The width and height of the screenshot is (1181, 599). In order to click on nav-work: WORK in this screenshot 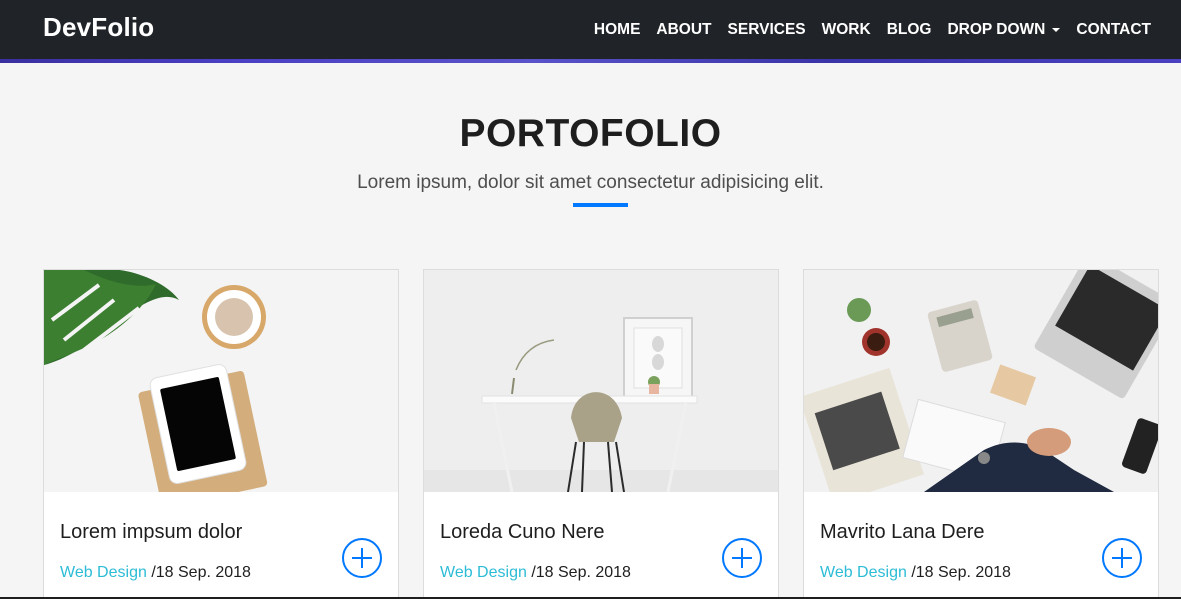, I will do `click(846, 30)`.